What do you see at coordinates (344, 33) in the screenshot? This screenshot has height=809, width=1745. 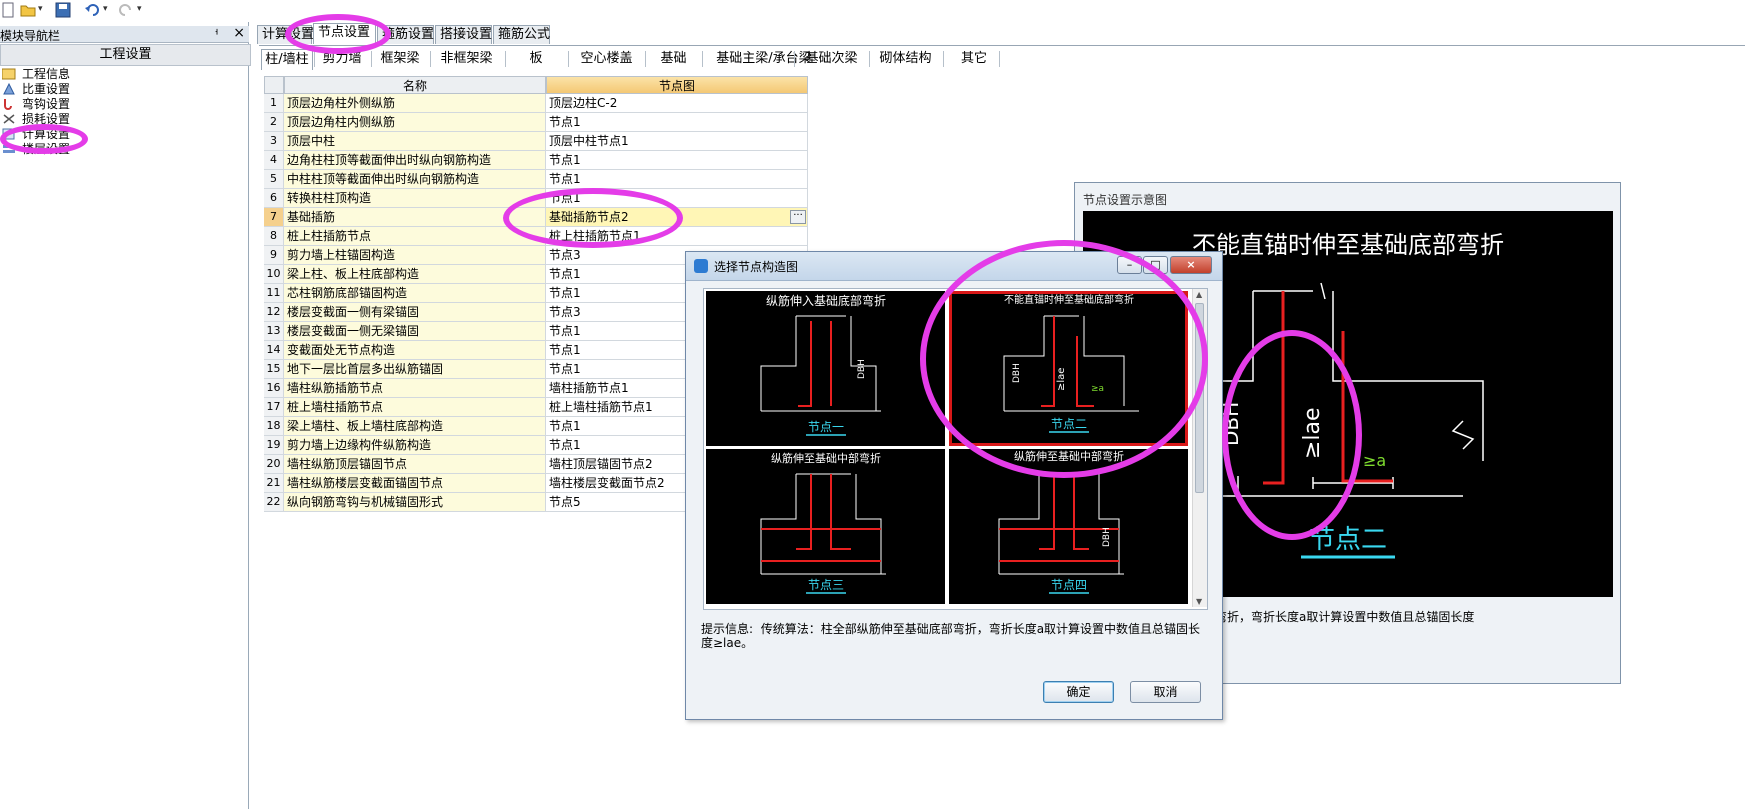 I see `tab-node-settings: 节点设置` at bounding box center [344, 33].